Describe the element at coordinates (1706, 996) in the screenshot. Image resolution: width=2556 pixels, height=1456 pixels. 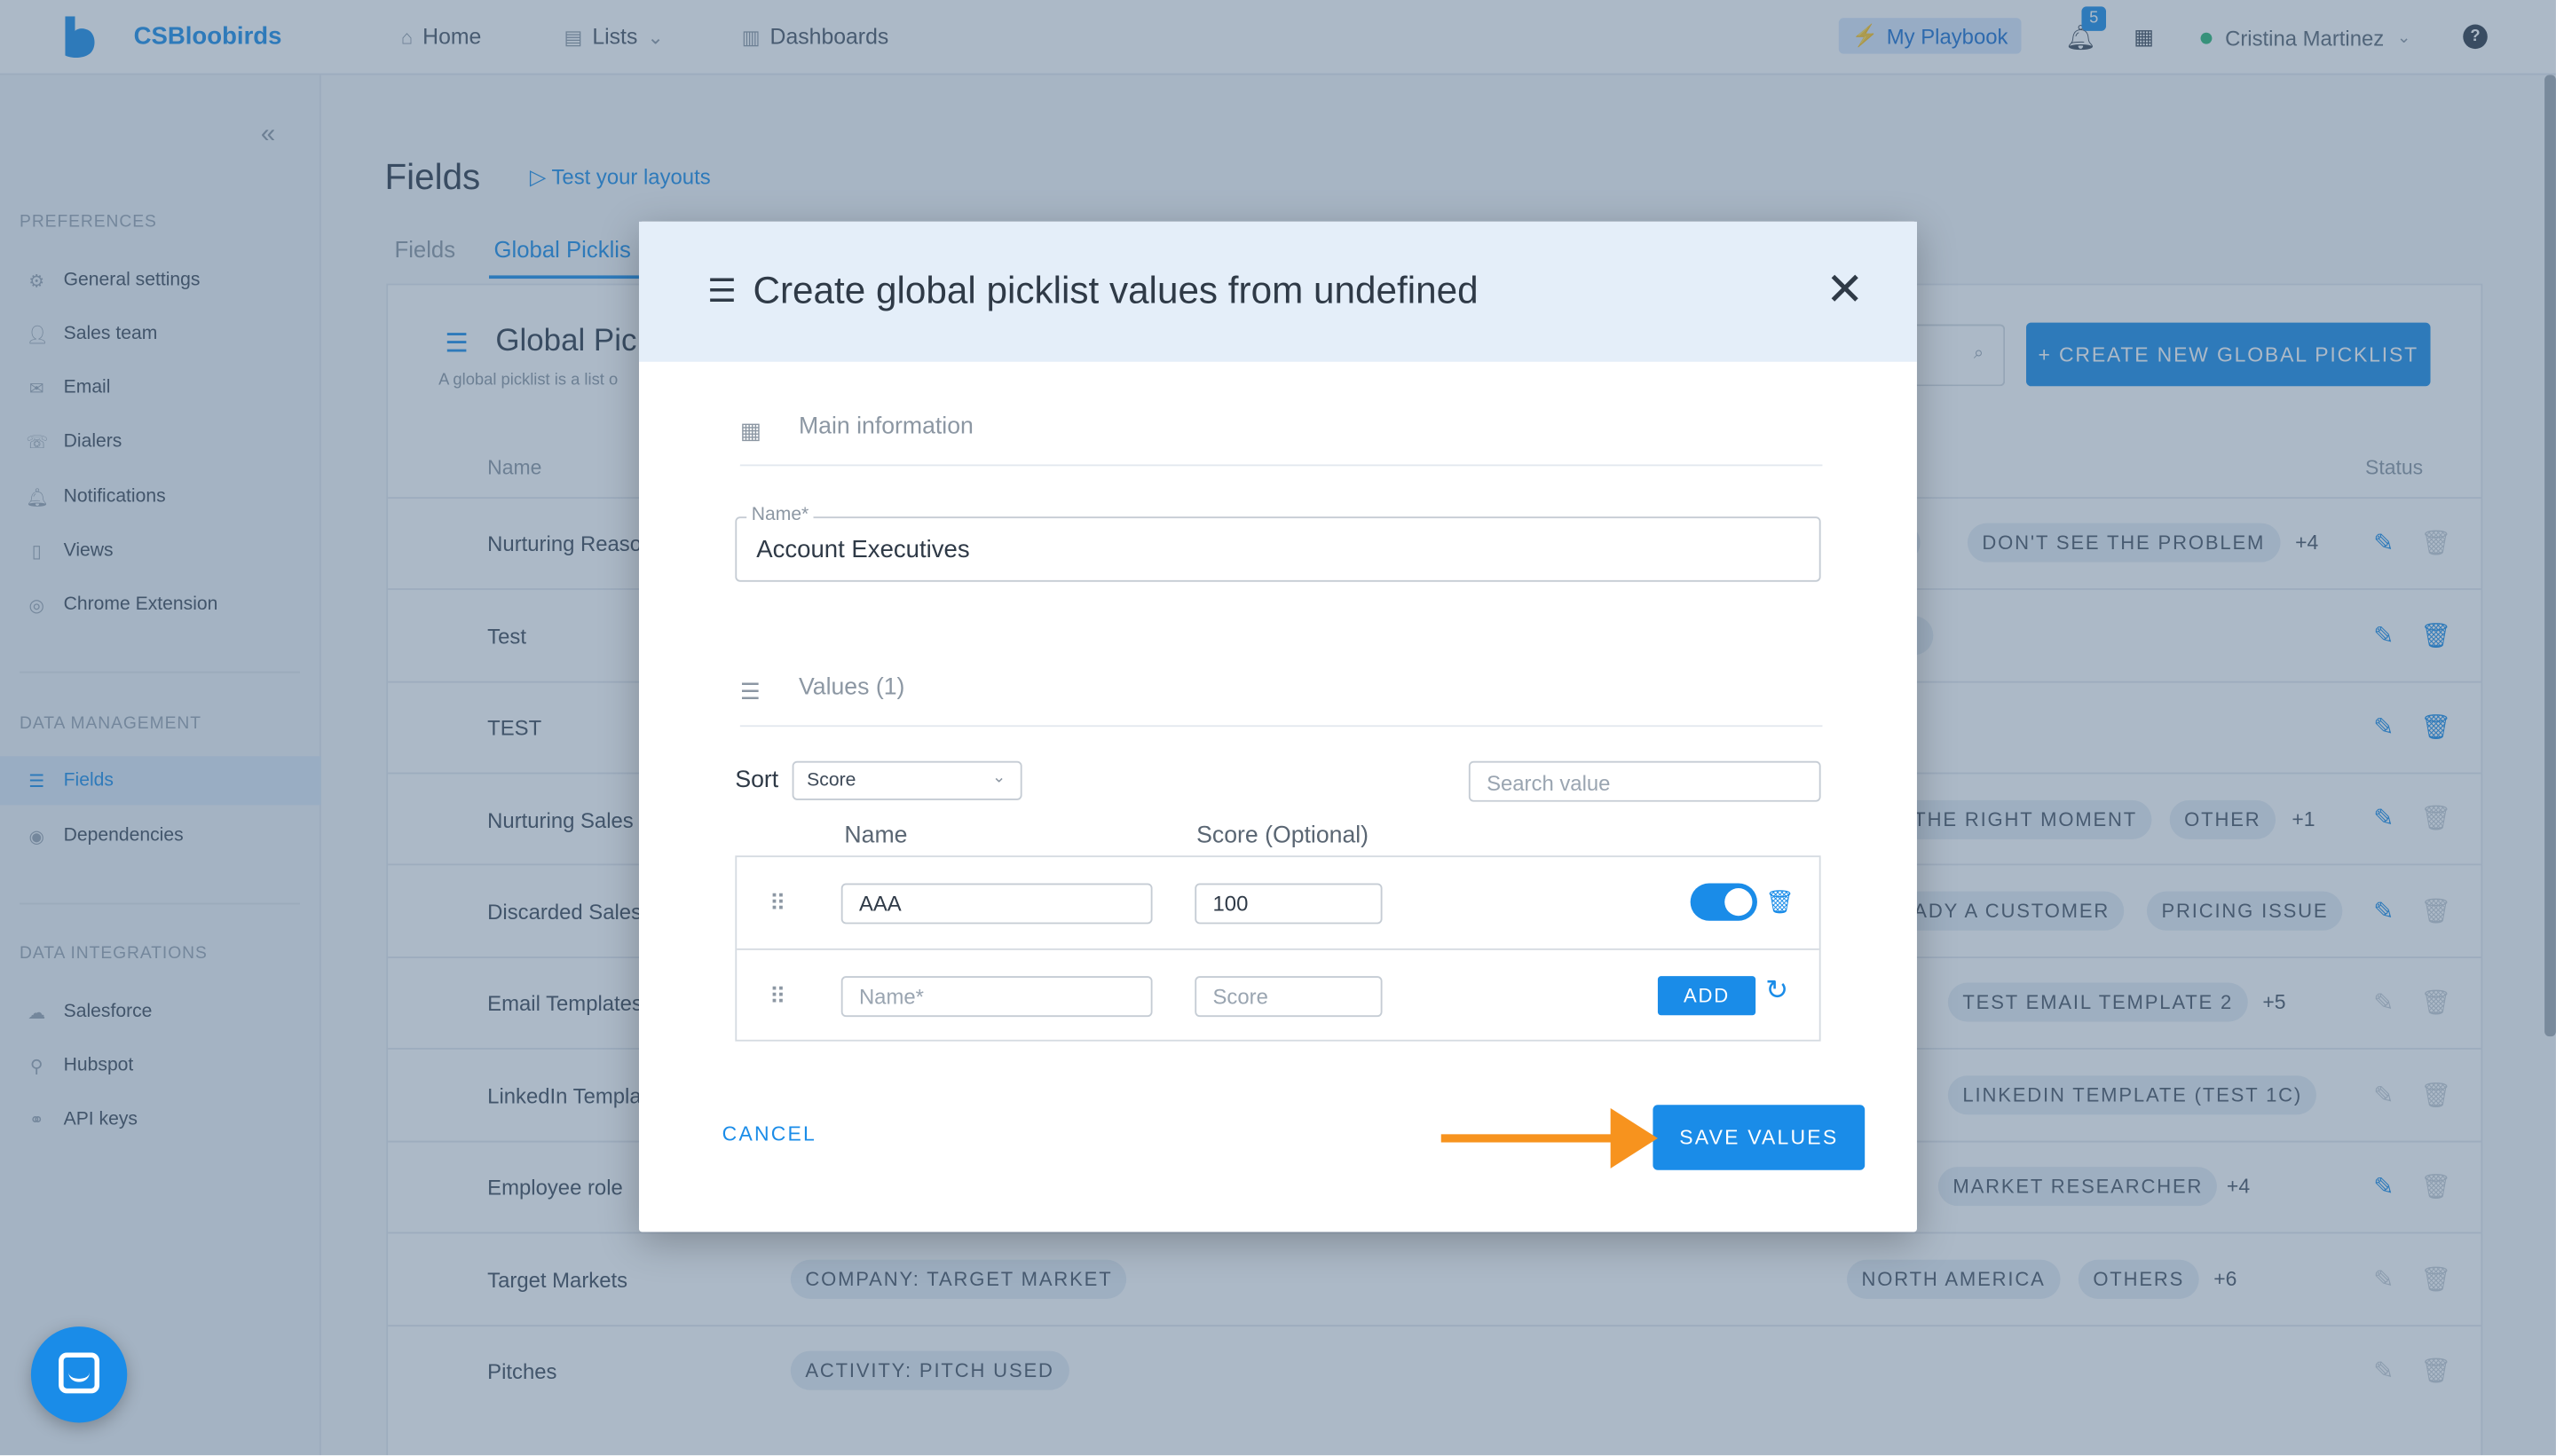
I see `add-value-button: ADD` at that location.